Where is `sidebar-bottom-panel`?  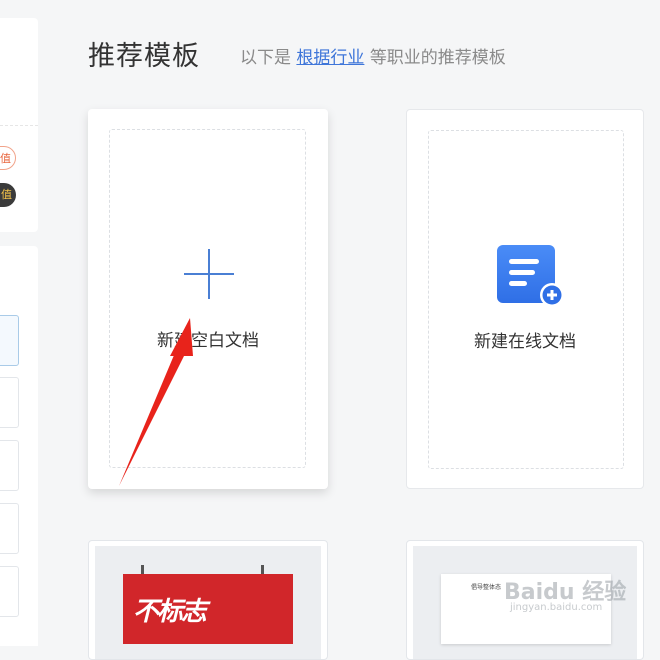 sidebar-bottom-panel is located at coordinates (19, 446).